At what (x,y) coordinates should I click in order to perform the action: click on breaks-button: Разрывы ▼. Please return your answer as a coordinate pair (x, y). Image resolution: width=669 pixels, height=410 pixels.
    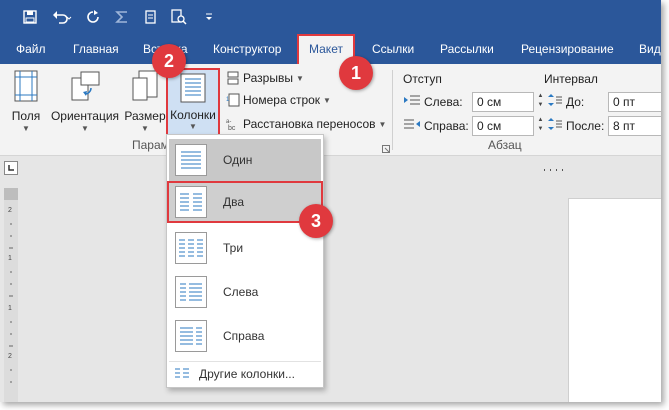
    Looking at the image, I should click on (265, 78).